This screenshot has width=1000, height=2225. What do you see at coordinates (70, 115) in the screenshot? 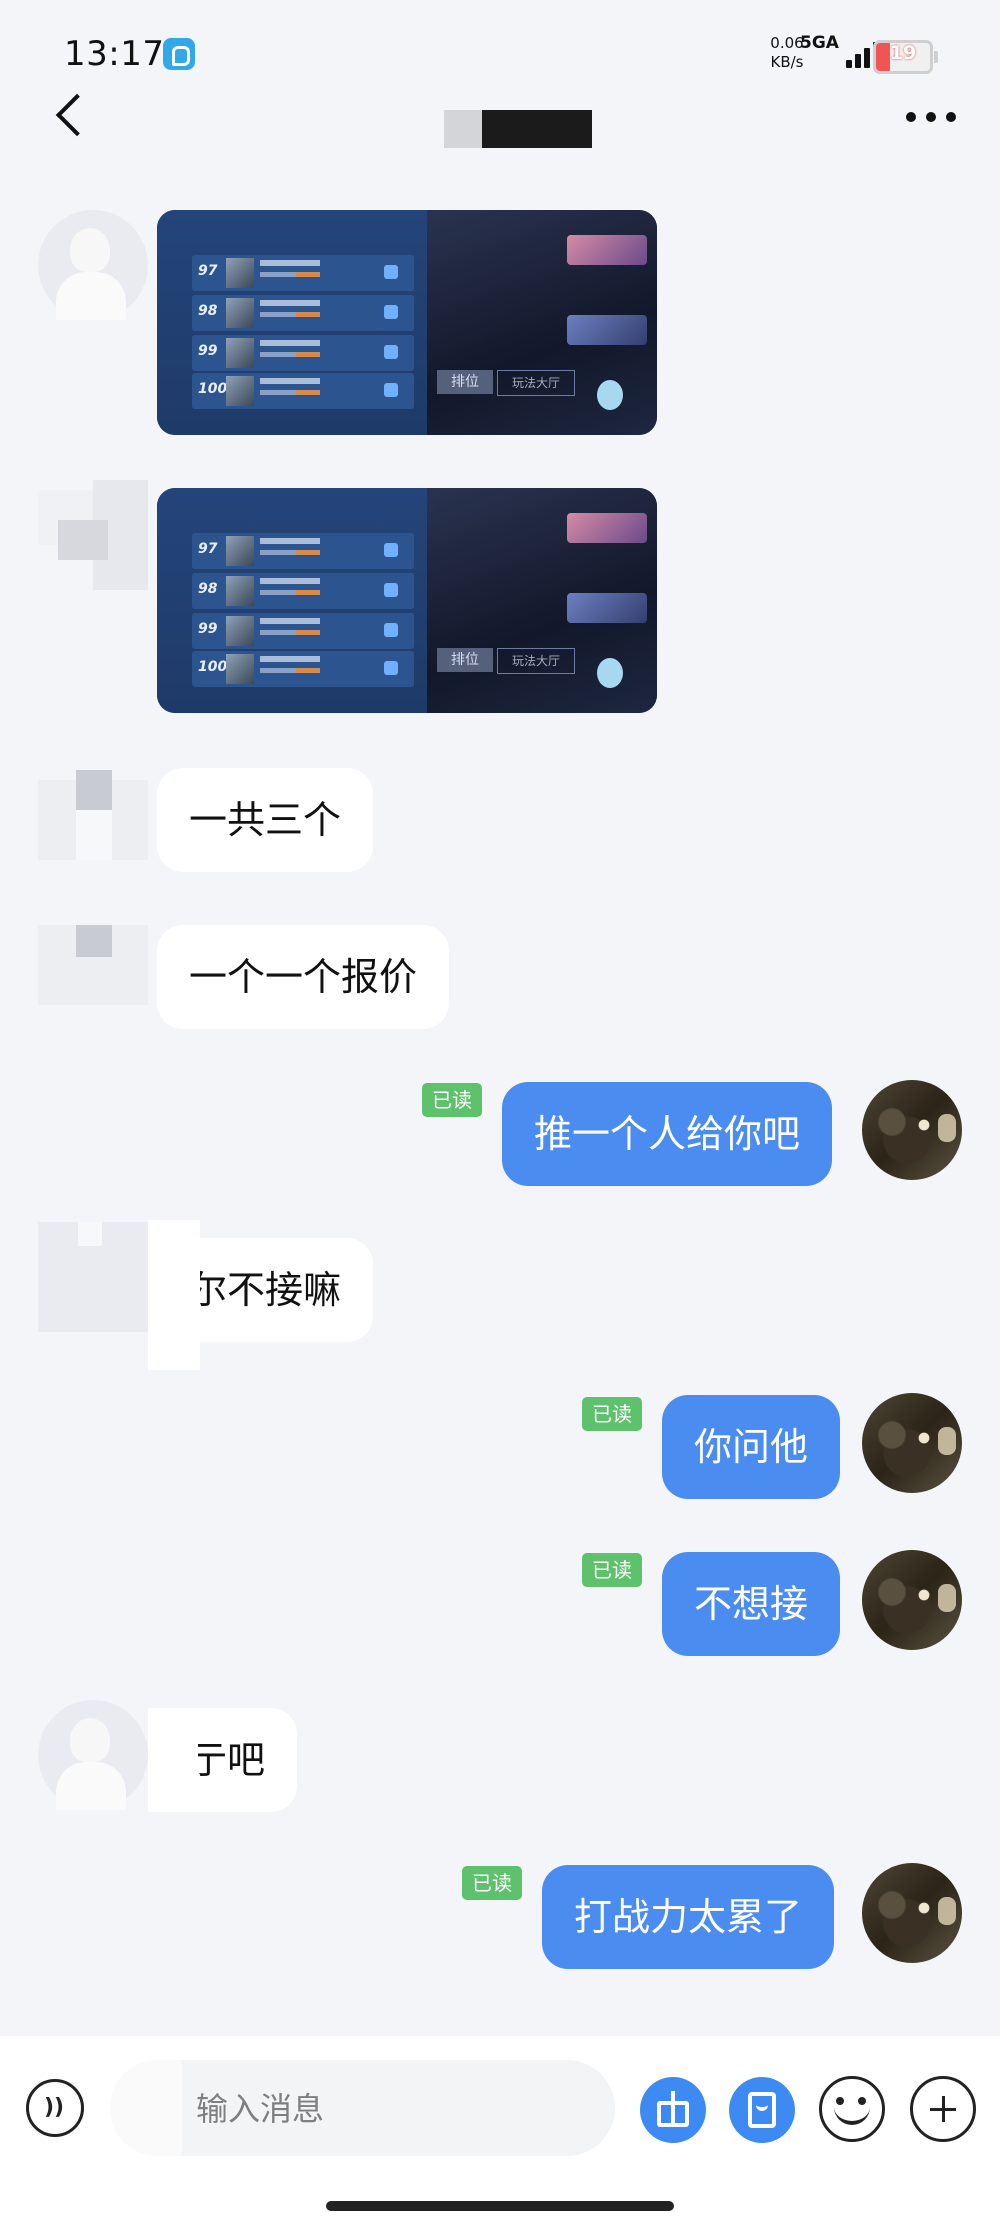
I see `back-icon` at bounding box center [70, 115].